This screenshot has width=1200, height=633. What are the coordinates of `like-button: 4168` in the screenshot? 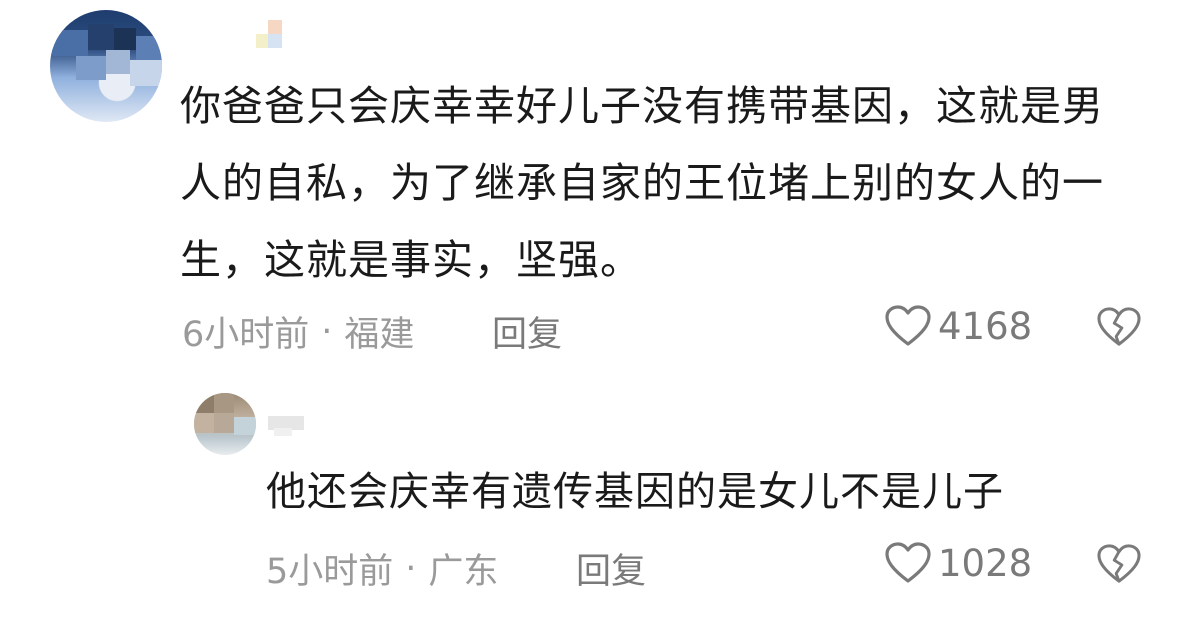 It's located at (958, 326).